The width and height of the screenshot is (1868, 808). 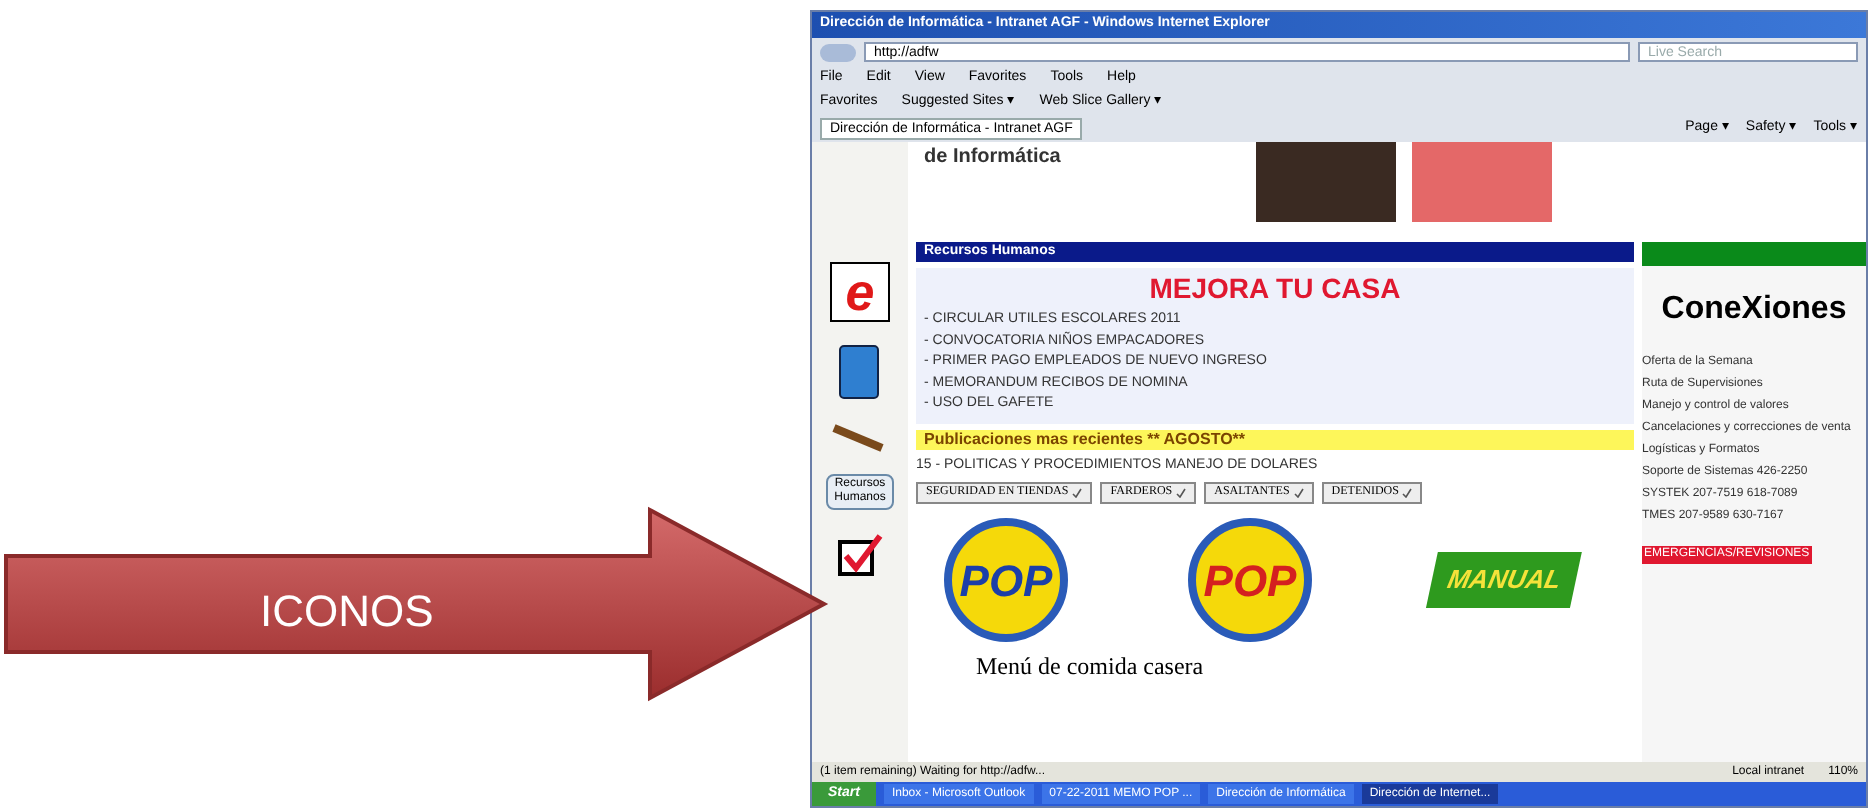 I want to click on e-logo: e, so click(x=860, y=292).